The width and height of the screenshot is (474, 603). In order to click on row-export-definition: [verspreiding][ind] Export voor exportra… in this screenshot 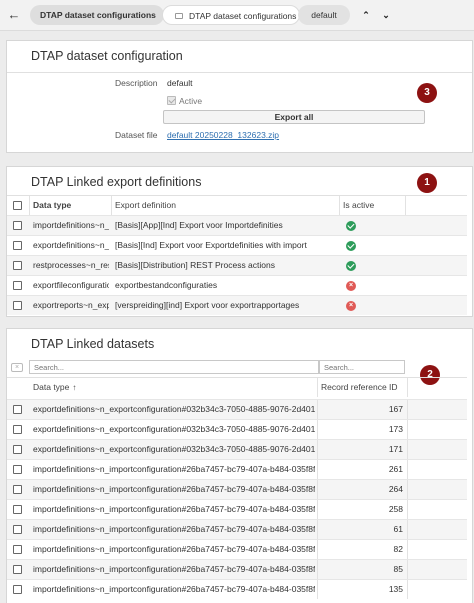, I will do `click(207, 305)`.